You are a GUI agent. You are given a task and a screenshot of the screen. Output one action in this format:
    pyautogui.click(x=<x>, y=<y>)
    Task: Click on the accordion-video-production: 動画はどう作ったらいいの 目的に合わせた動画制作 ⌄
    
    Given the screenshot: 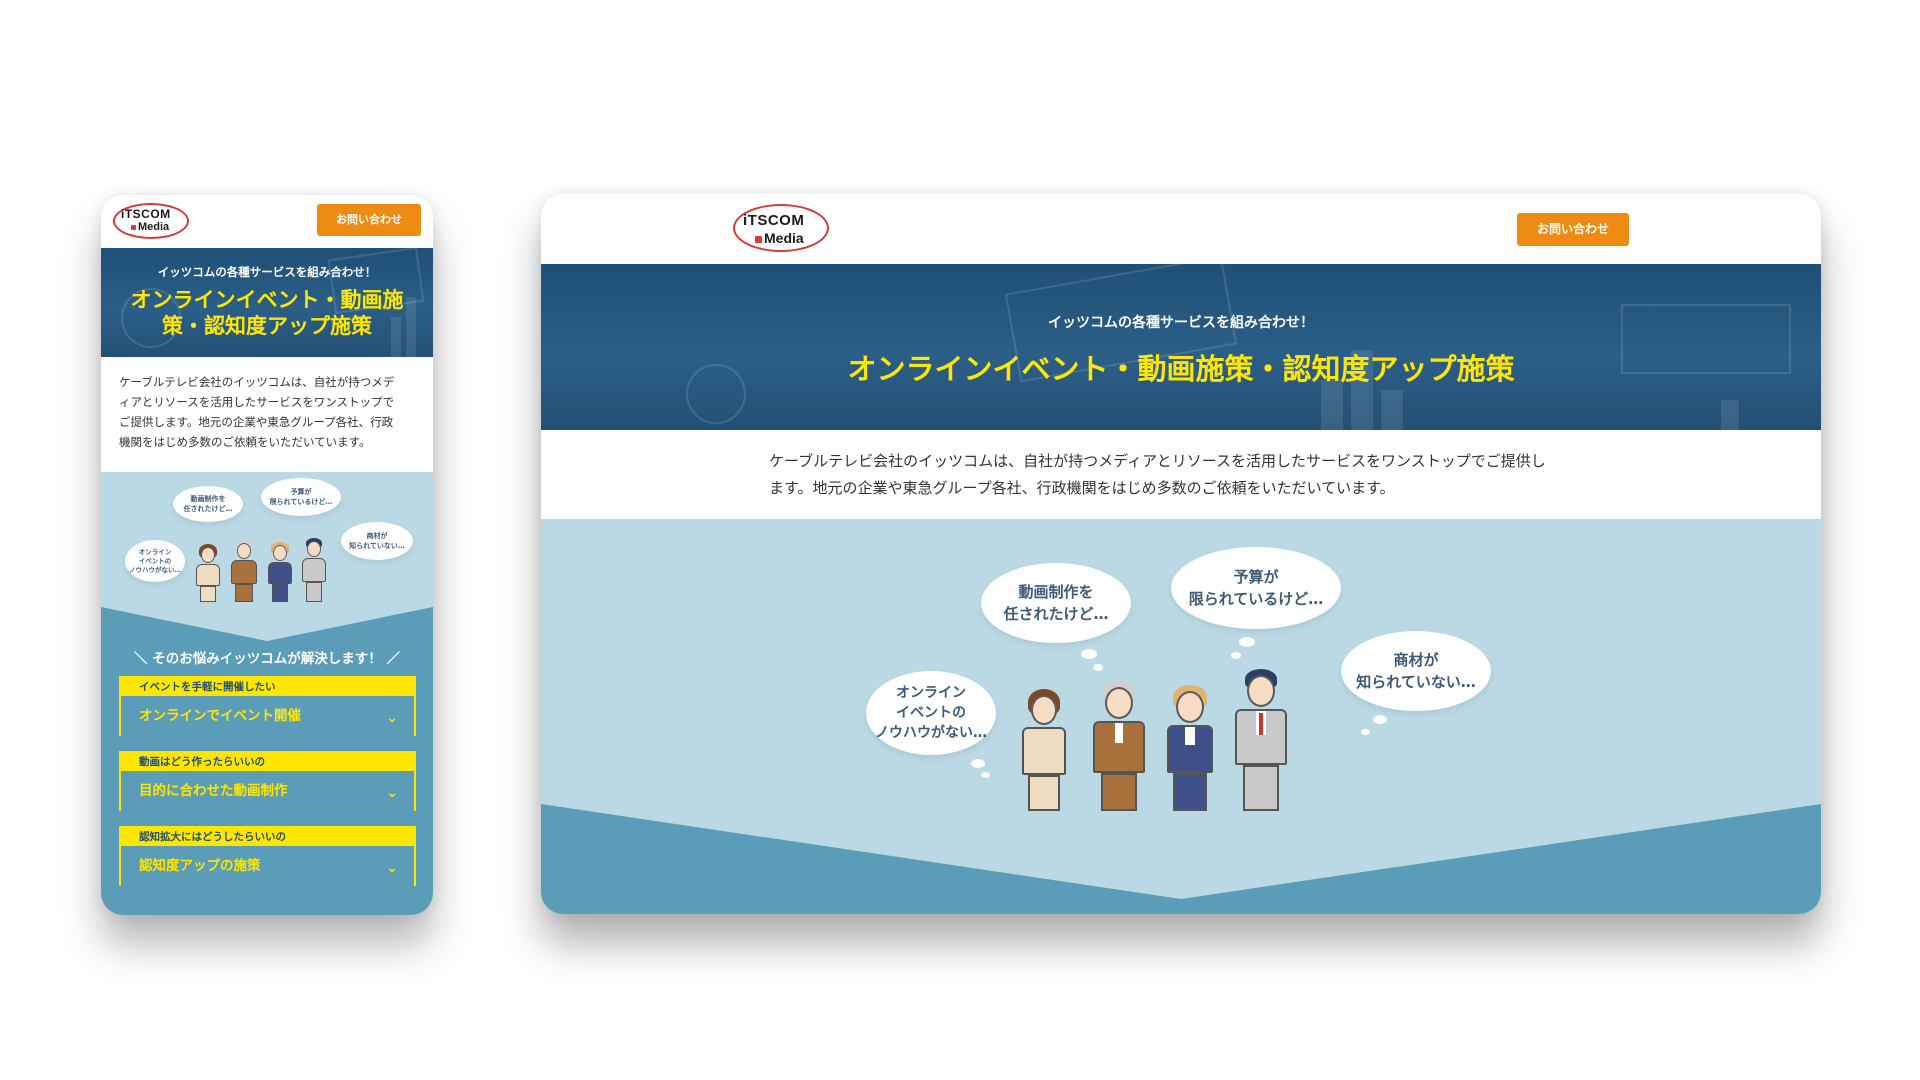 What is the action you would take?
    pyautogui.click(x=267, y=781)
    